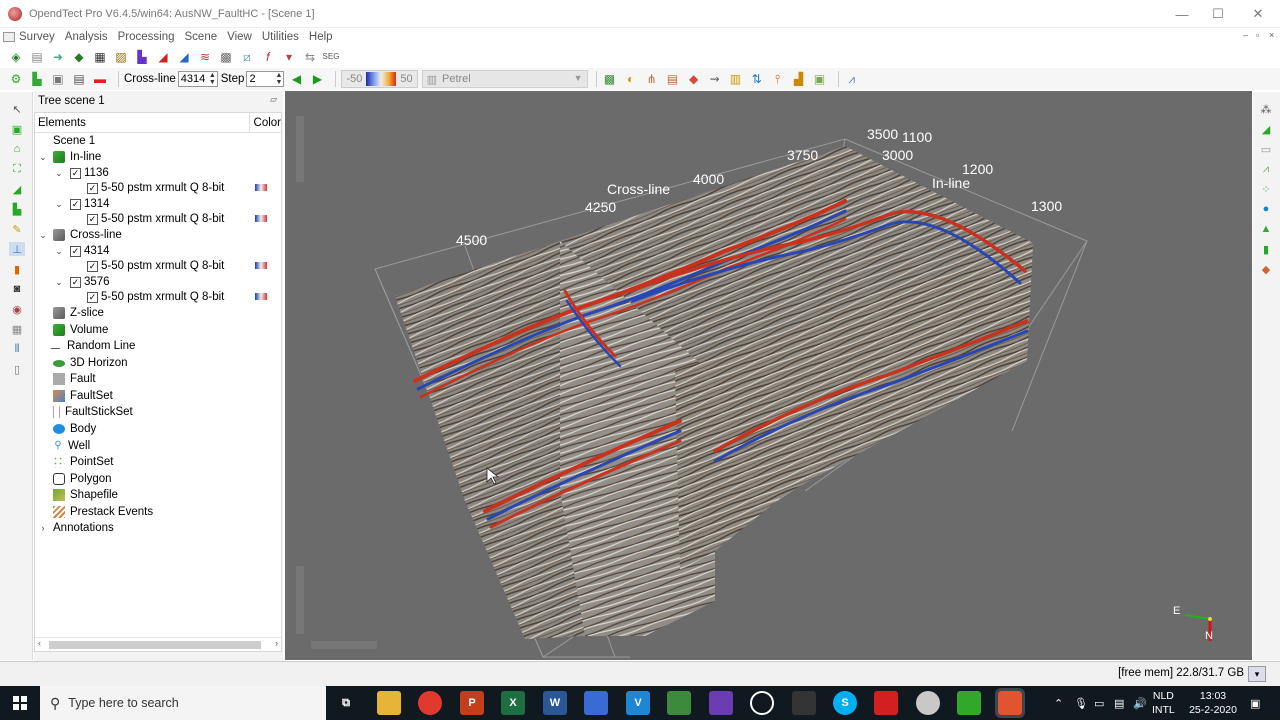  What do you see at coordinates (317, 79) in the screenshot?
I see `next-slice-icon: ▶` at bounding box center [317, 79].